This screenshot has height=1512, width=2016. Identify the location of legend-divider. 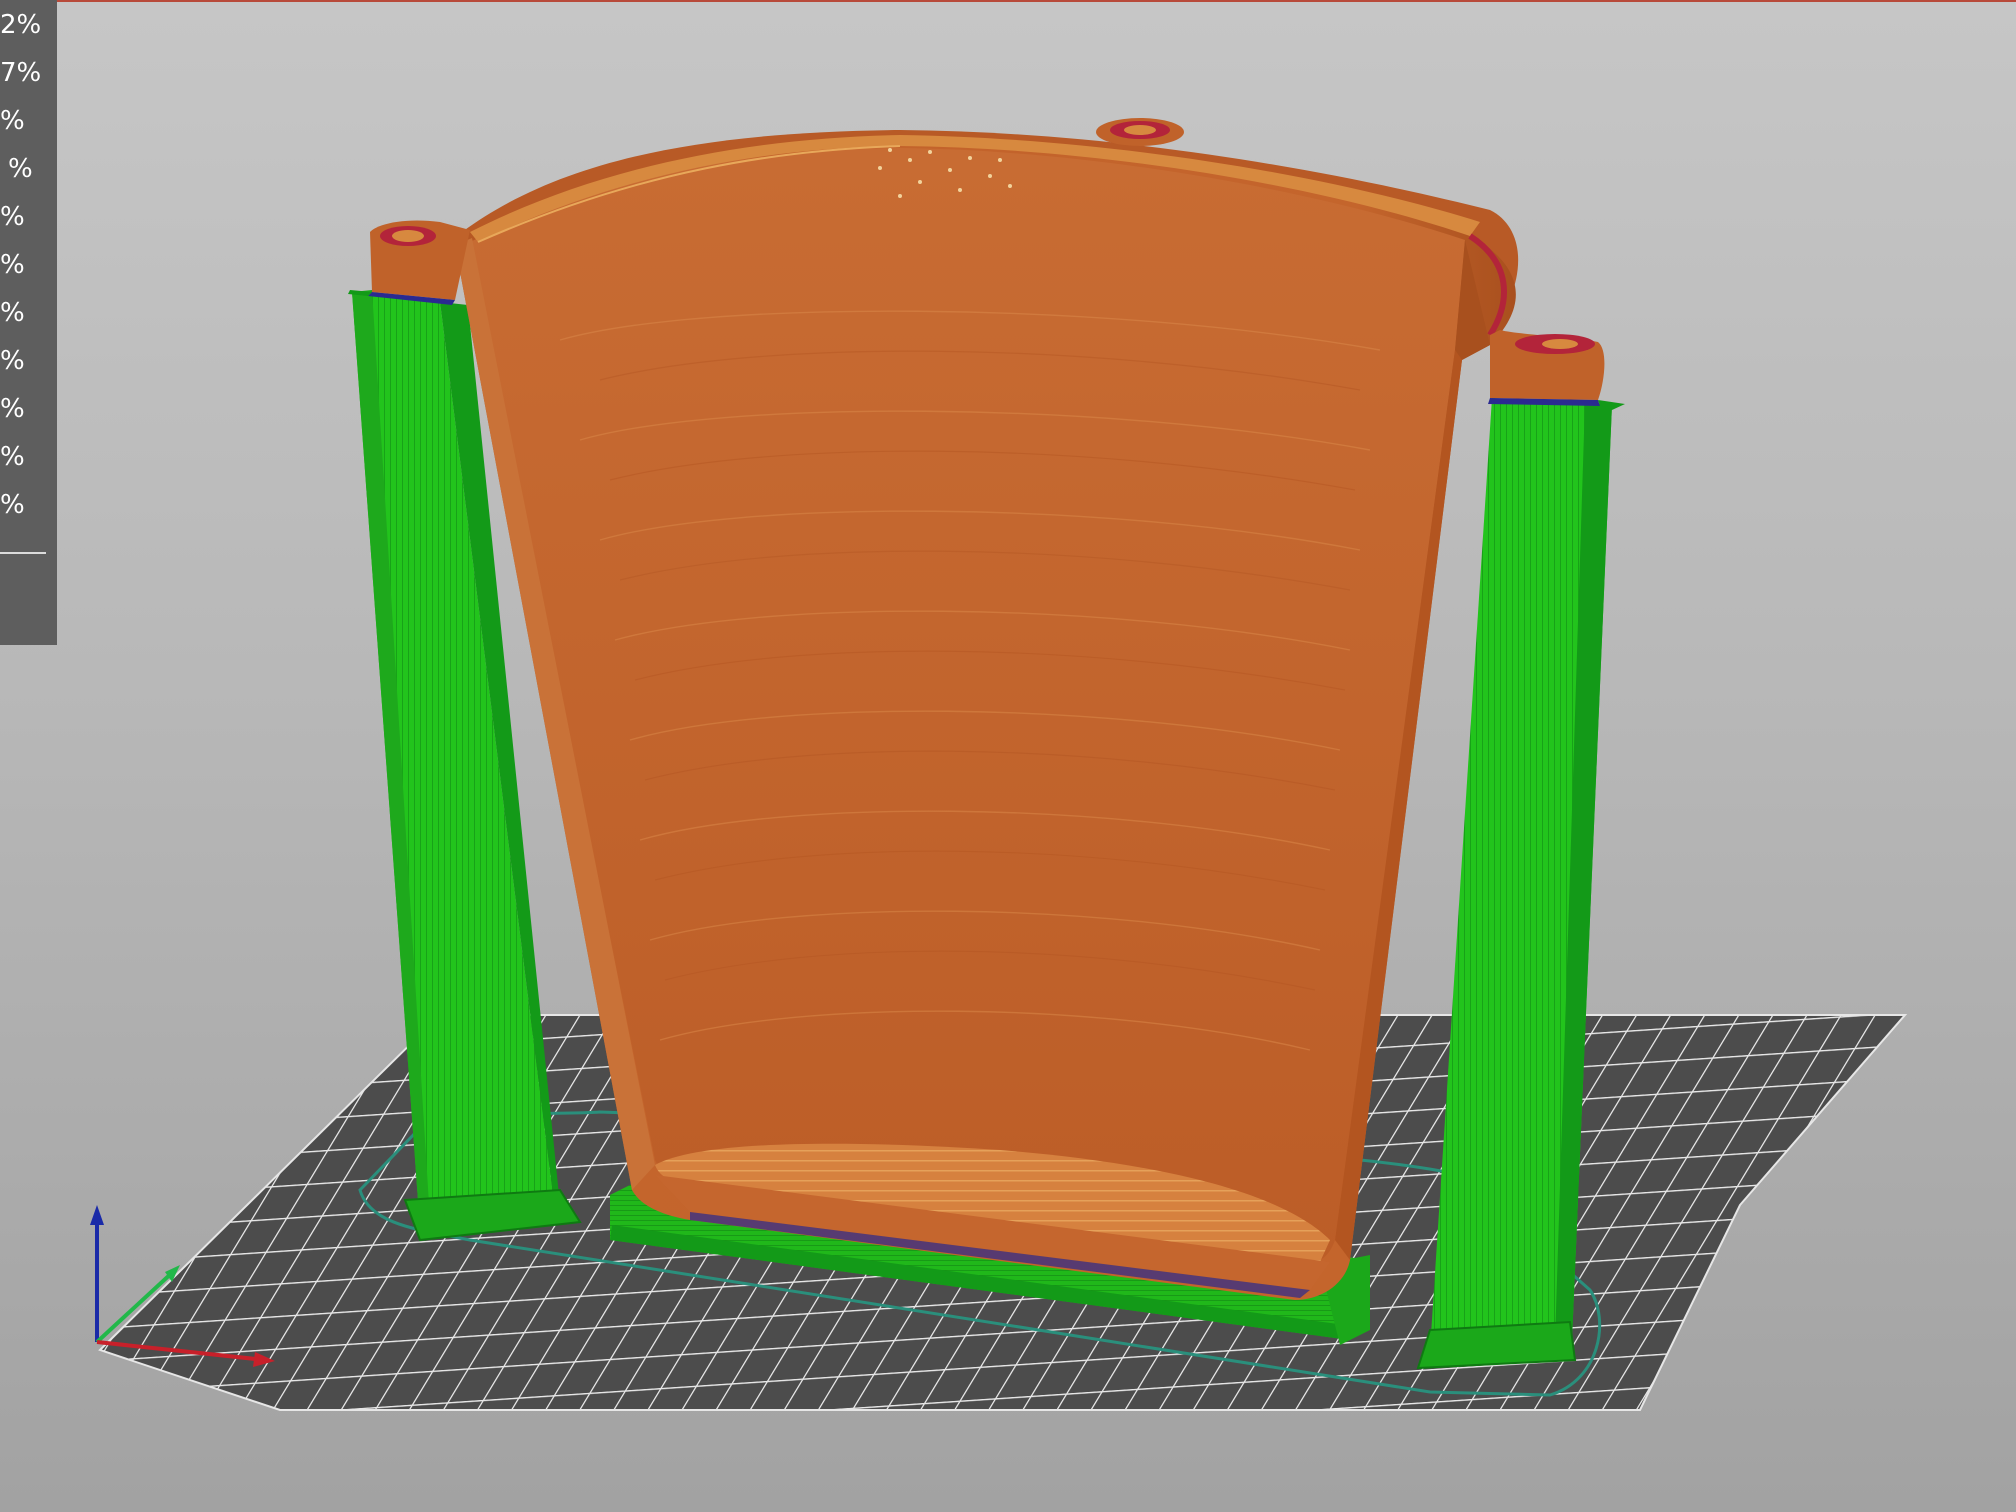
(23, 553).